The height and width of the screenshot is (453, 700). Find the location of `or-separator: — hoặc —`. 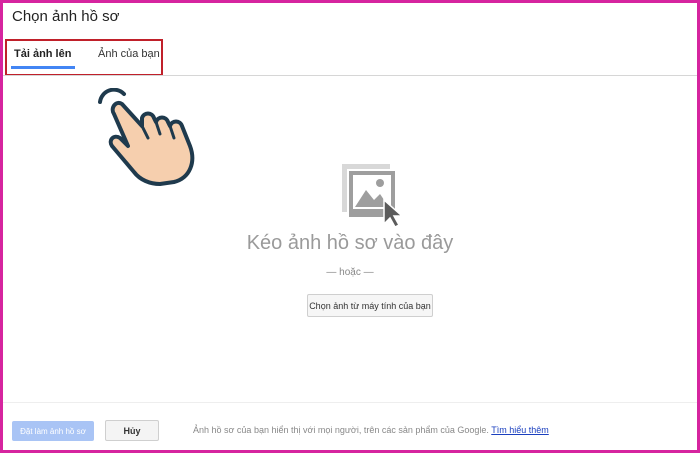

or-separator: — hoặc — is located at coordinates (350, 272).